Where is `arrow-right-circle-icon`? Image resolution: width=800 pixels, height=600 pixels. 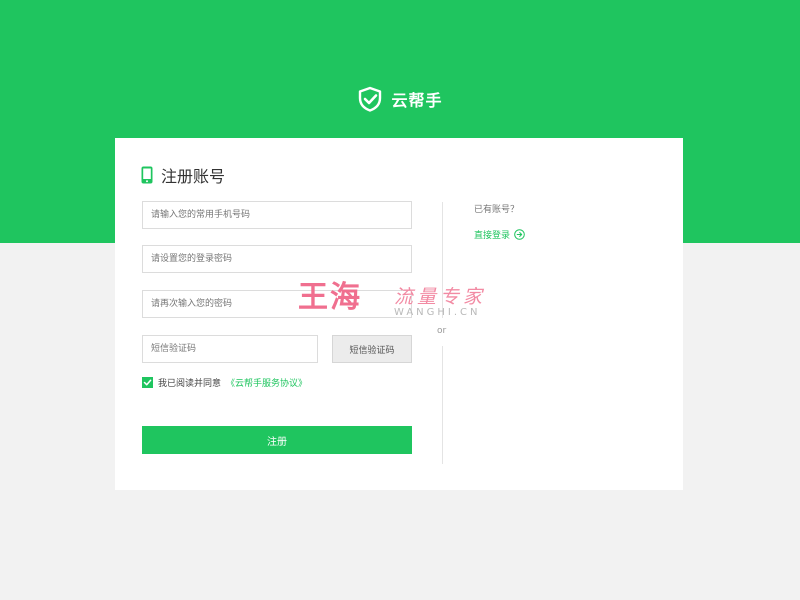 arrow-right-circle-icon is located at coordinates (519, 234).